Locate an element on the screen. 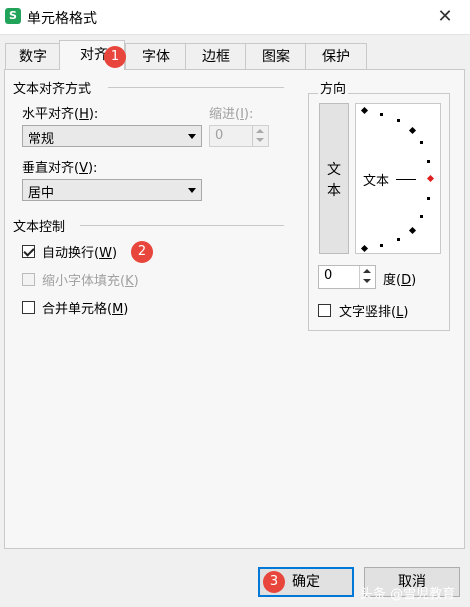 This screenshot has width=470, height=607. vertical-layout-checkbox is located at coordinates (324, 310).